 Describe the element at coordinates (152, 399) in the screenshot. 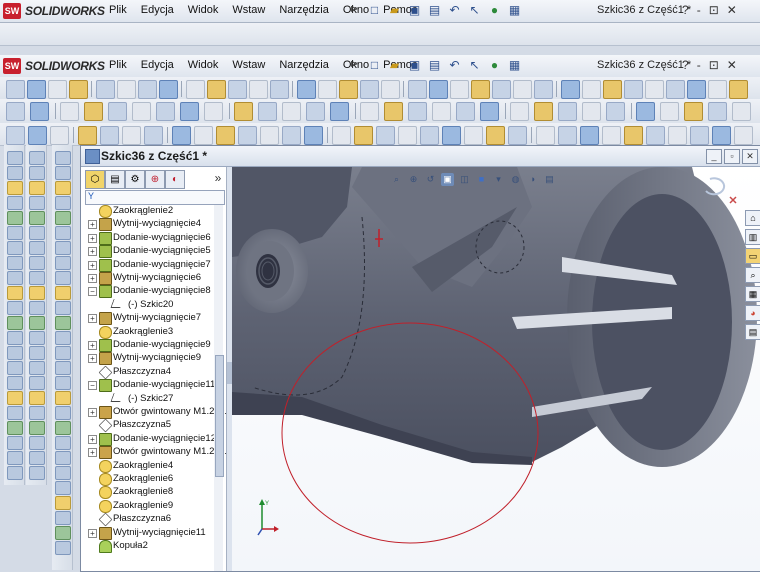

I see `tree-item: (-) Szkic27` at that location.